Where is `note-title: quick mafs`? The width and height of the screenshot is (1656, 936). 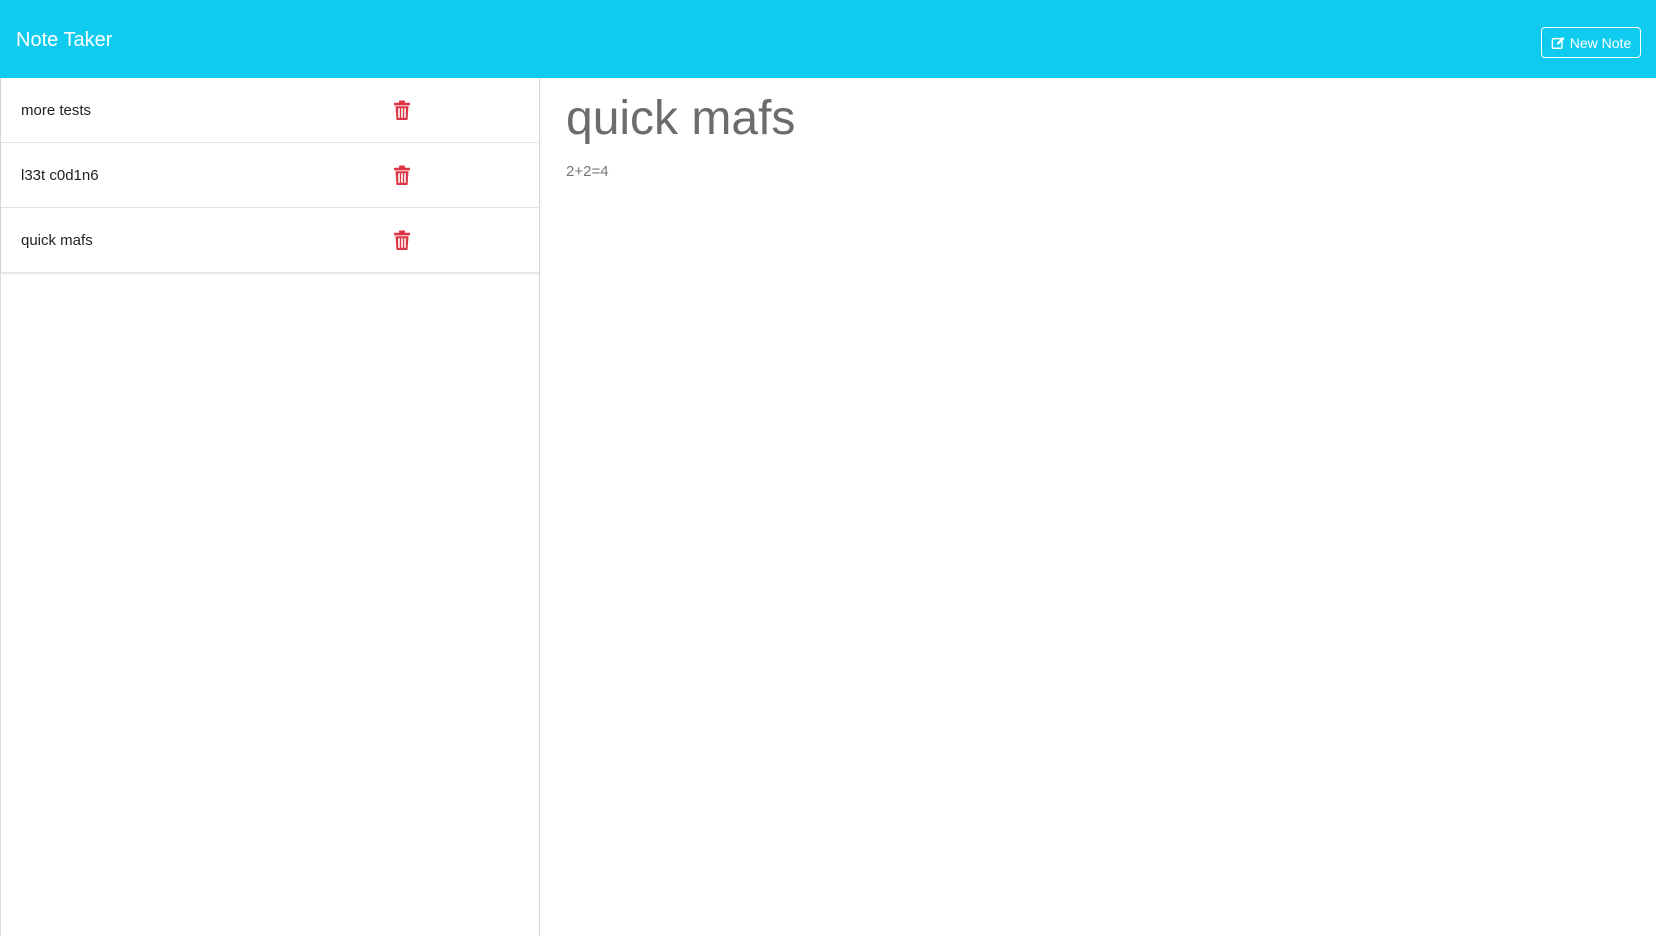
note-title: quick mafs is located at coordinates (57, 240).